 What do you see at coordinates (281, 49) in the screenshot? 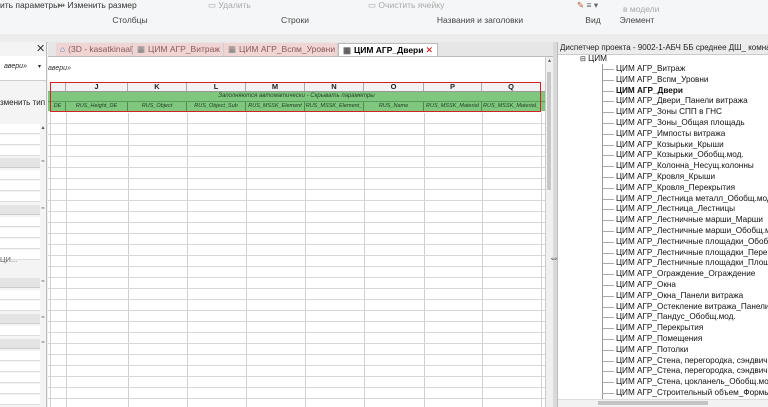
I see `tab-schedule-levels: ▦ ЦИМ АГР_Вспм_Уровни` at bounding box center [281, 49].